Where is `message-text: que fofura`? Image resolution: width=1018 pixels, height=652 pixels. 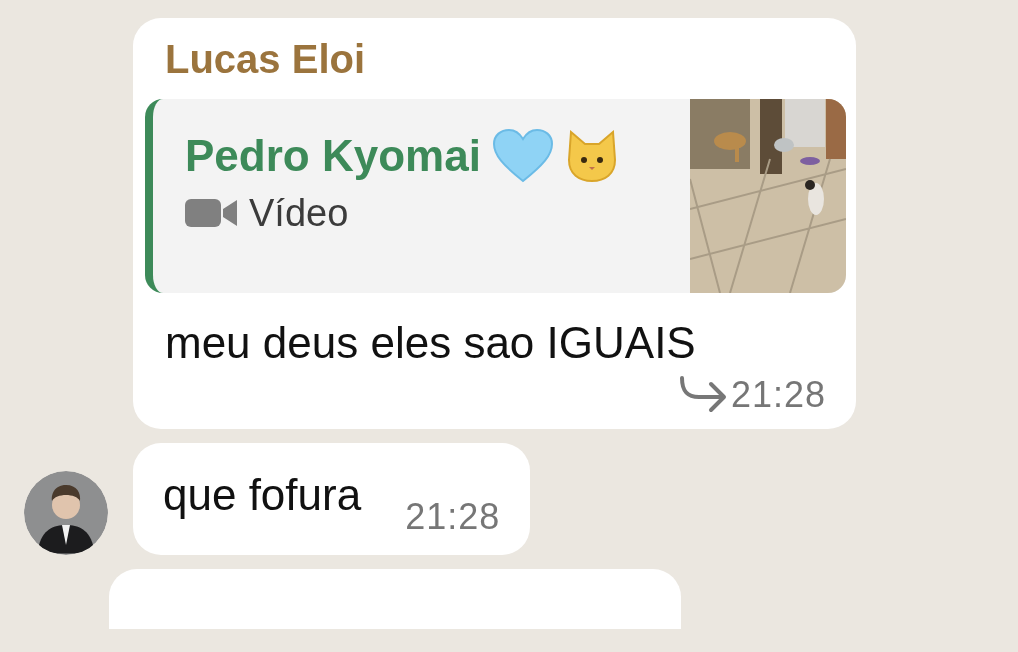
message-text: que fofura is located at coordinates (262, 495).